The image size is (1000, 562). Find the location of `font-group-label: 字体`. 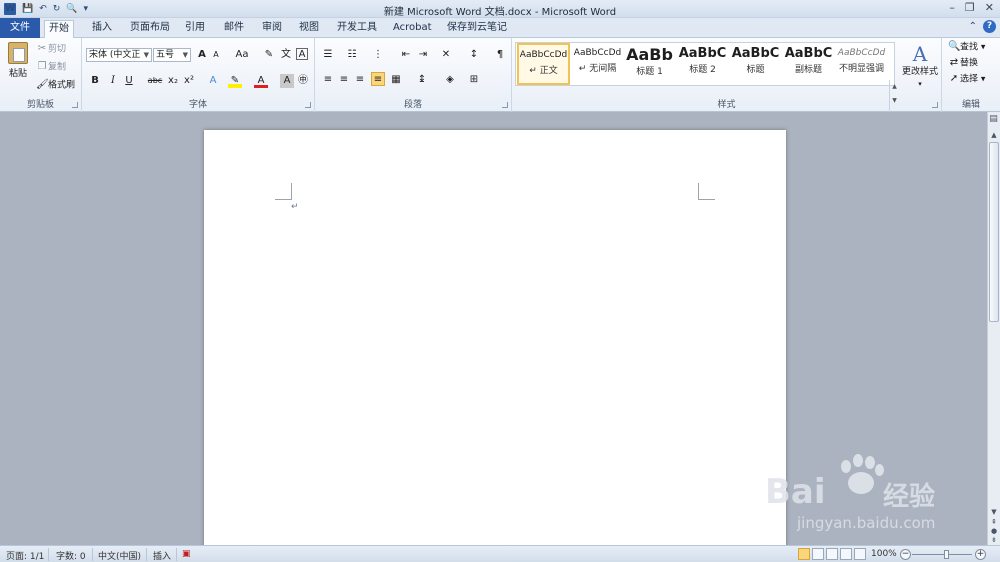

font-group-label: 字体 is located at coordinates (197, 105).